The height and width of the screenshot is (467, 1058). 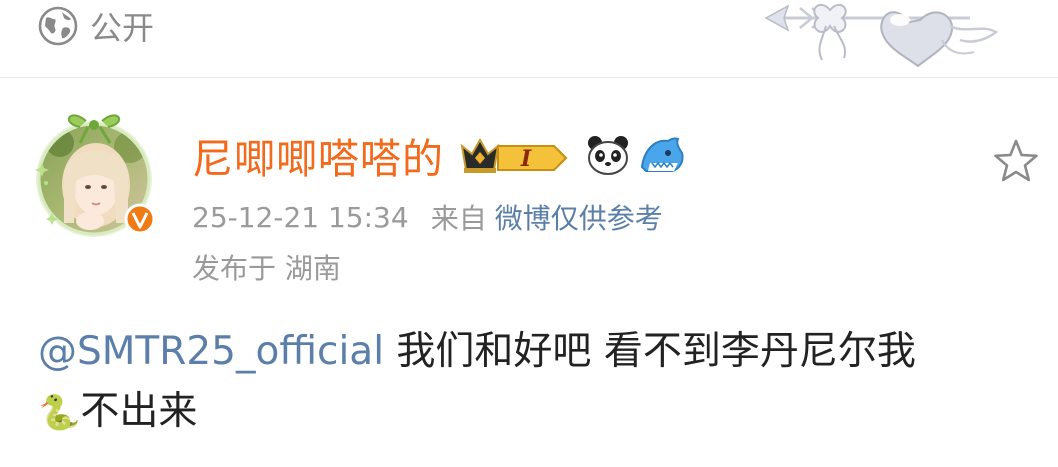 What do you see at coordinates (517, 155) in the screenshot?
I see `crown-level-badge: I` at bounding box center [517, 155].